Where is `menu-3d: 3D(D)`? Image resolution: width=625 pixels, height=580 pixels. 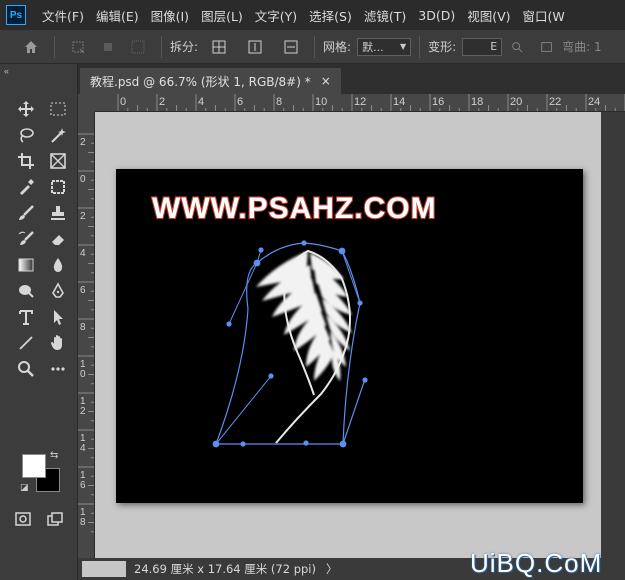
menu-3d: 3D(D) is located at coordinates (436, 15).